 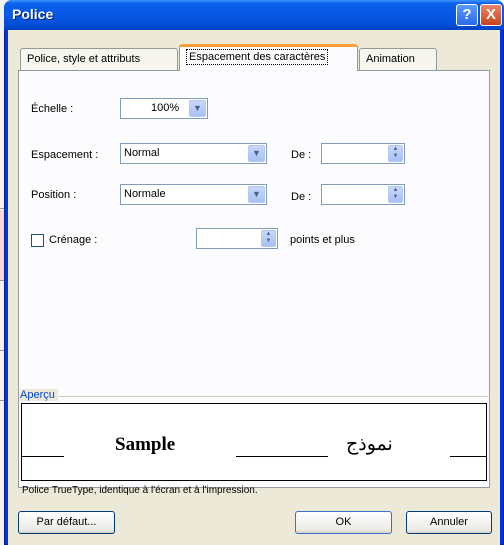 I want to click on tab-police-style-attributs: Police, style et attributs, so click(x=99, y=59).